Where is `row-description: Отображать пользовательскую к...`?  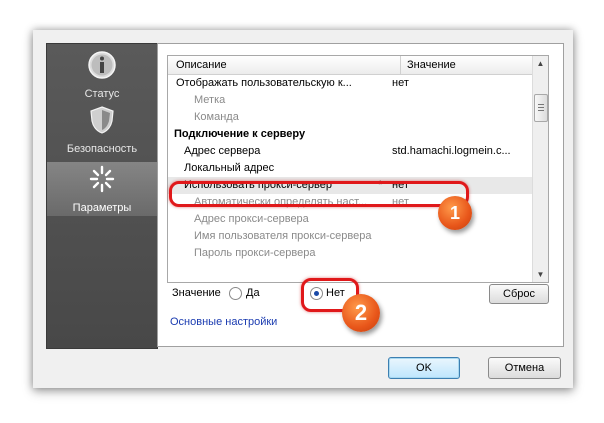
row-description: Отображать пользовательскую к... is located at coordinates (264, 83).